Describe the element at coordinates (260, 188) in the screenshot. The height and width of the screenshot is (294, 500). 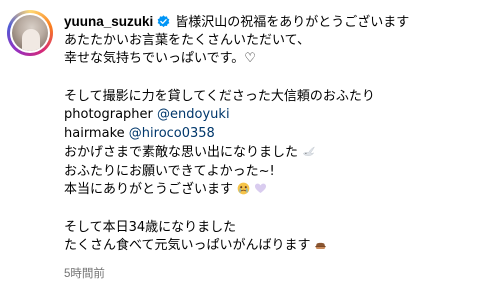
I see `purple-heart-emoji-icon` at that location.